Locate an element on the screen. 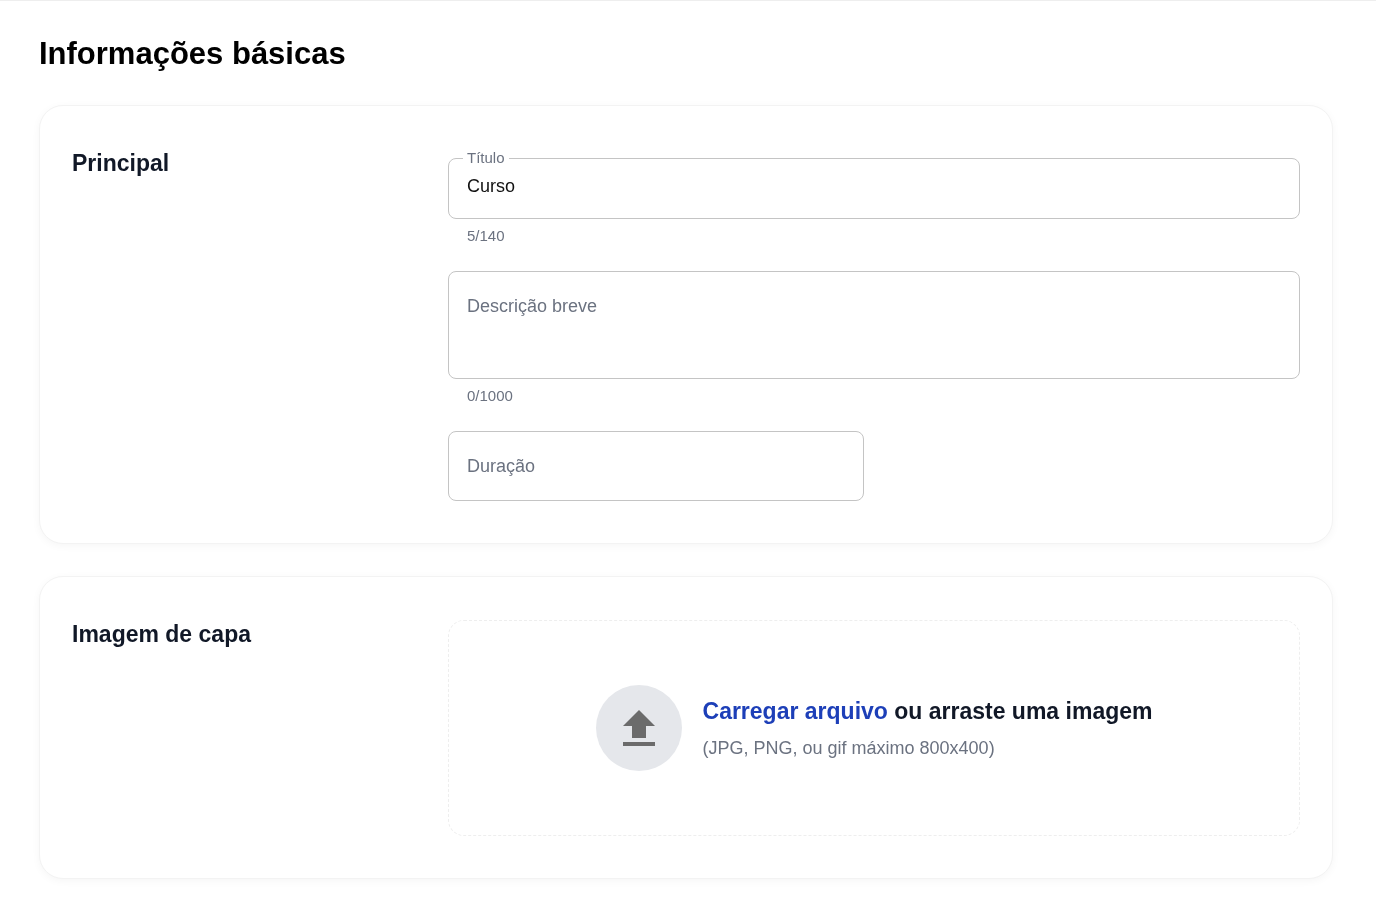  floating-label: Título is located at coordinates (486, 158).